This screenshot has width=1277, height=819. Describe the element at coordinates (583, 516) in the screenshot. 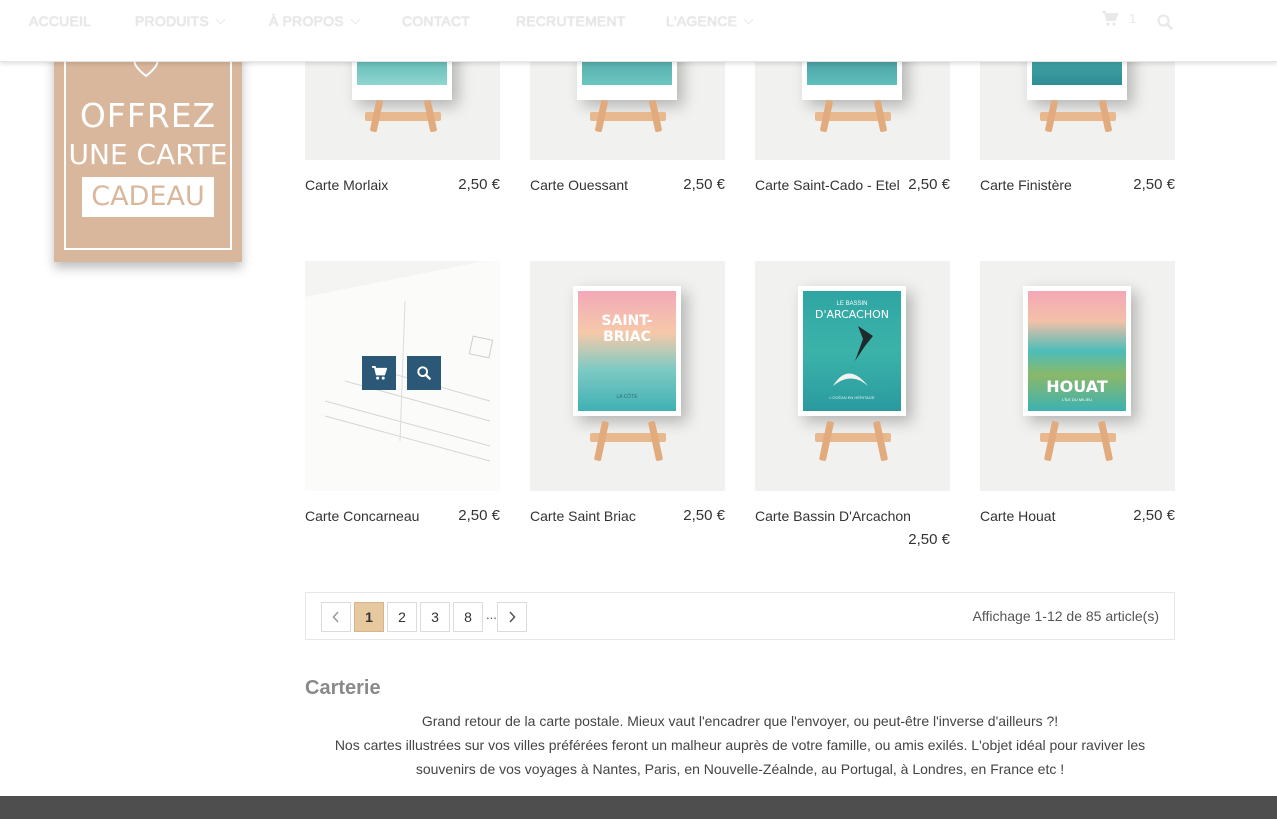

I see `product-name: Carte Saint Briac` at that location.